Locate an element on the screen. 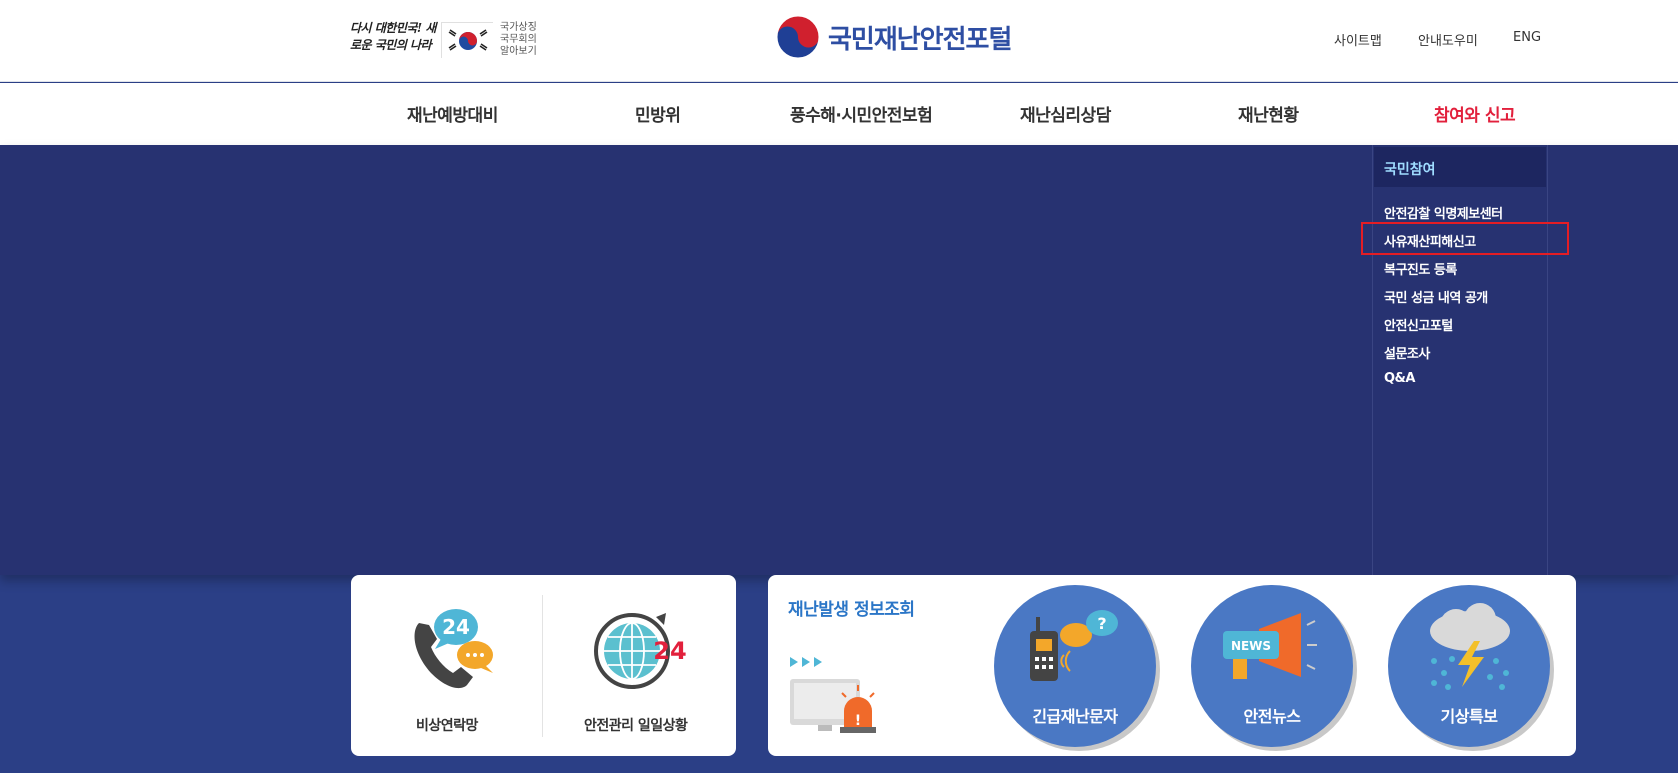  weather-warning-label: 기상특보 is located at coordinates (1469, 716).